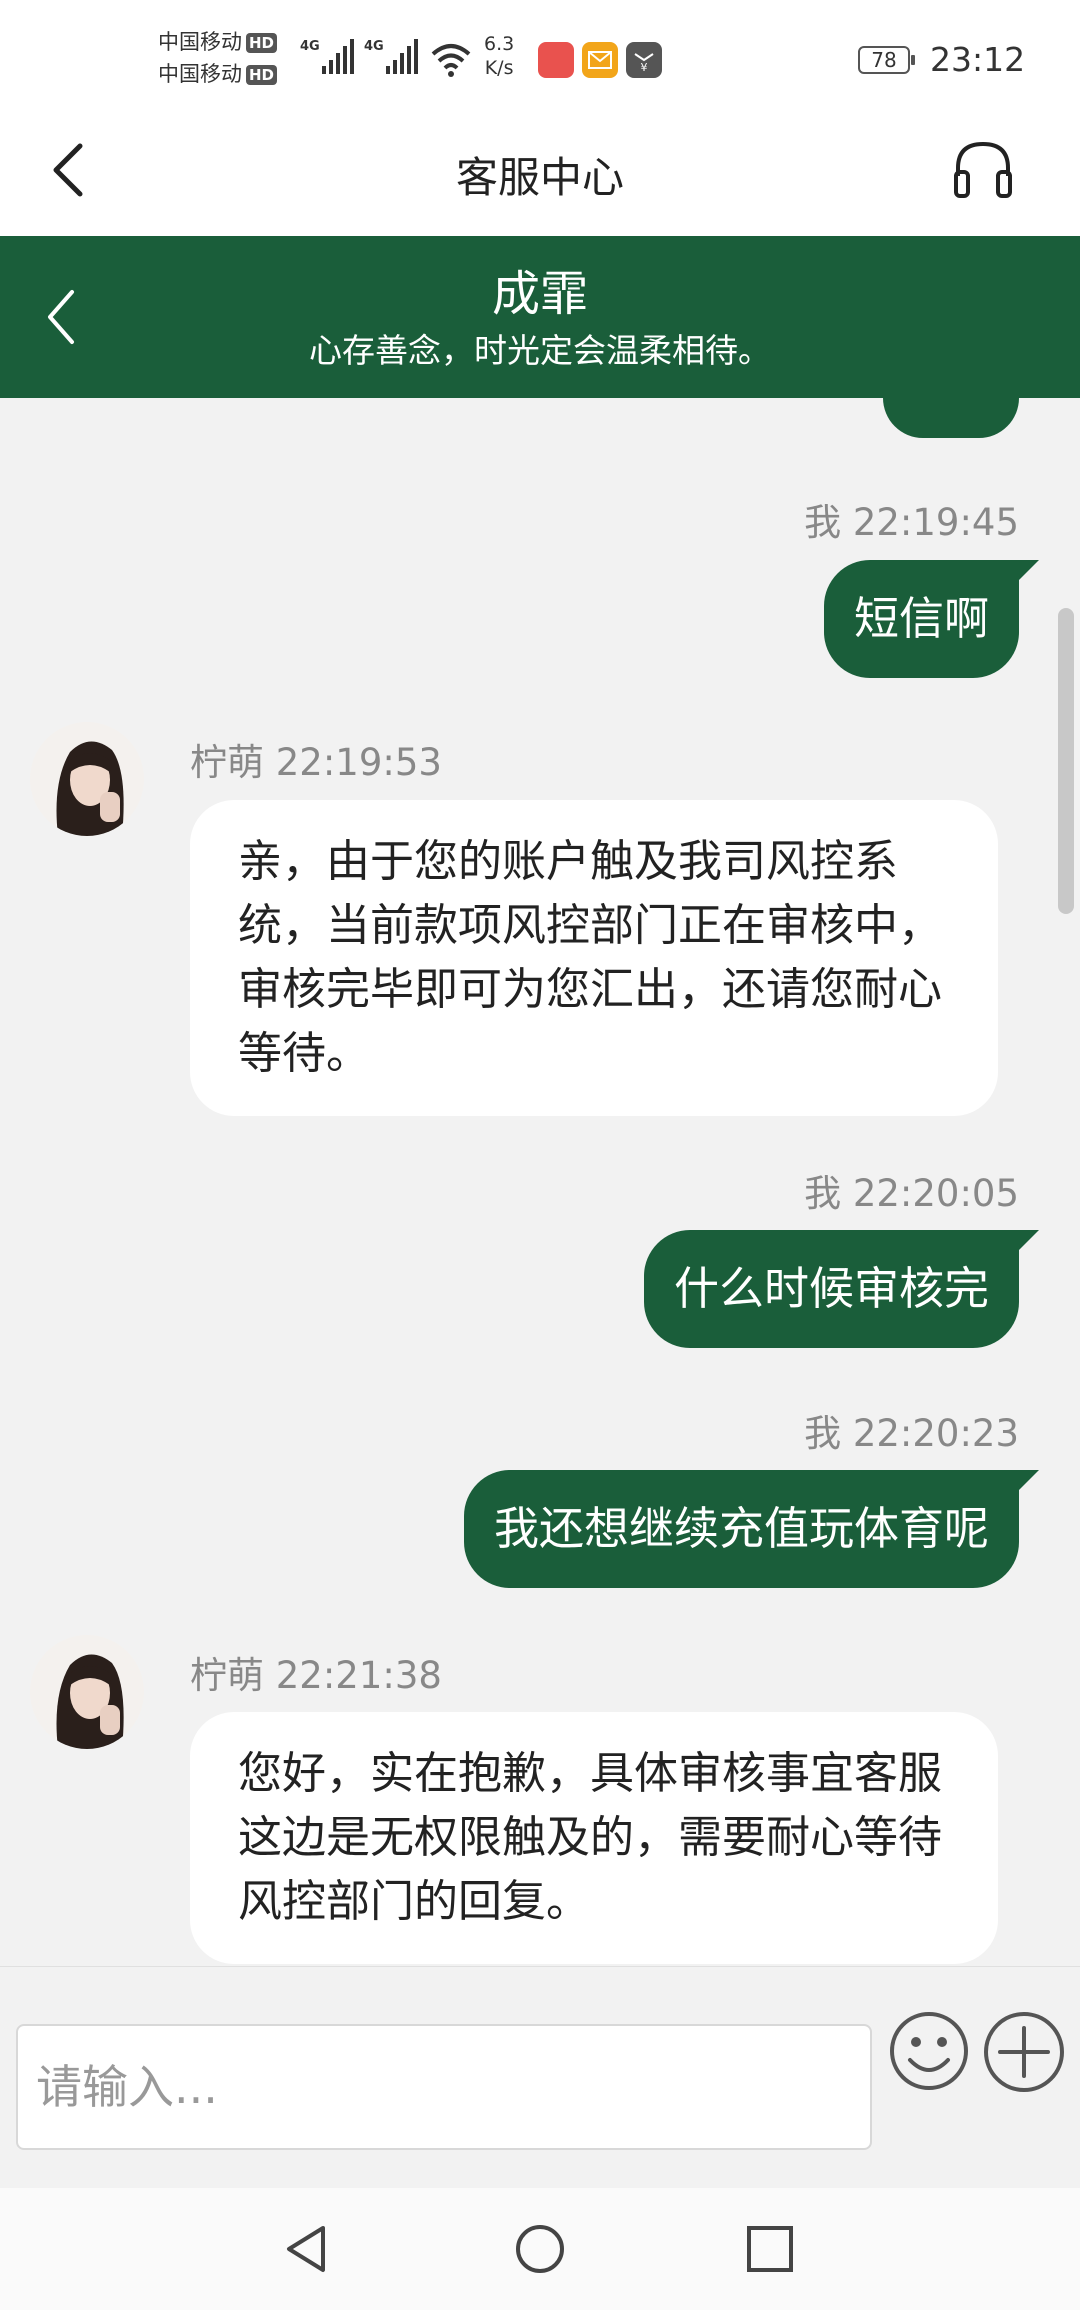 This screenshot has width=1080, height=2310. Describe the element at coordinates (644, 60) in the screenshot. I see `wallet-icon: ¥` at that location.